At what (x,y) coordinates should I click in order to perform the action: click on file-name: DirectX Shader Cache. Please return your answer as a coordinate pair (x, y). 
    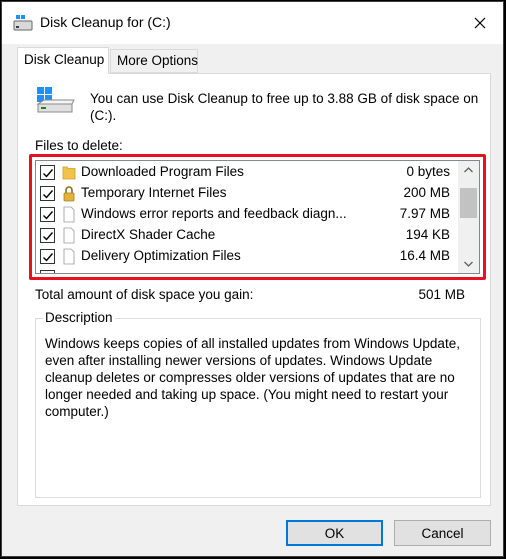
    Looking at the image, I should click on (148, 234).